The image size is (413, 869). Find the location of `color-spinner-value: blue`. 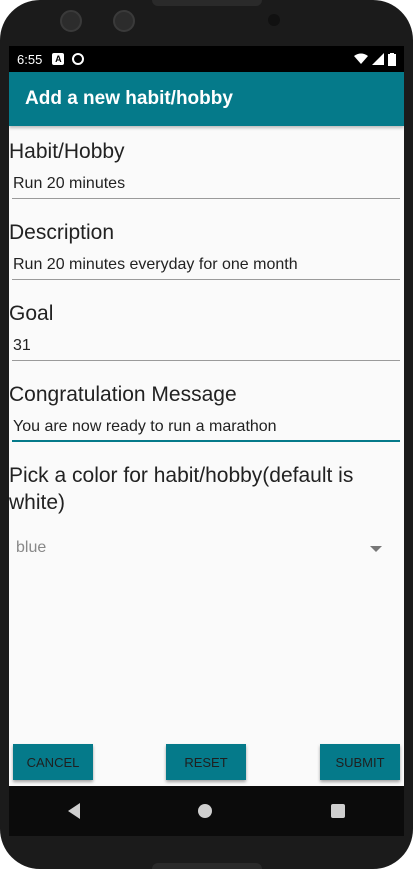

color-spinner-value: blue is located at coordinates (31, 547).